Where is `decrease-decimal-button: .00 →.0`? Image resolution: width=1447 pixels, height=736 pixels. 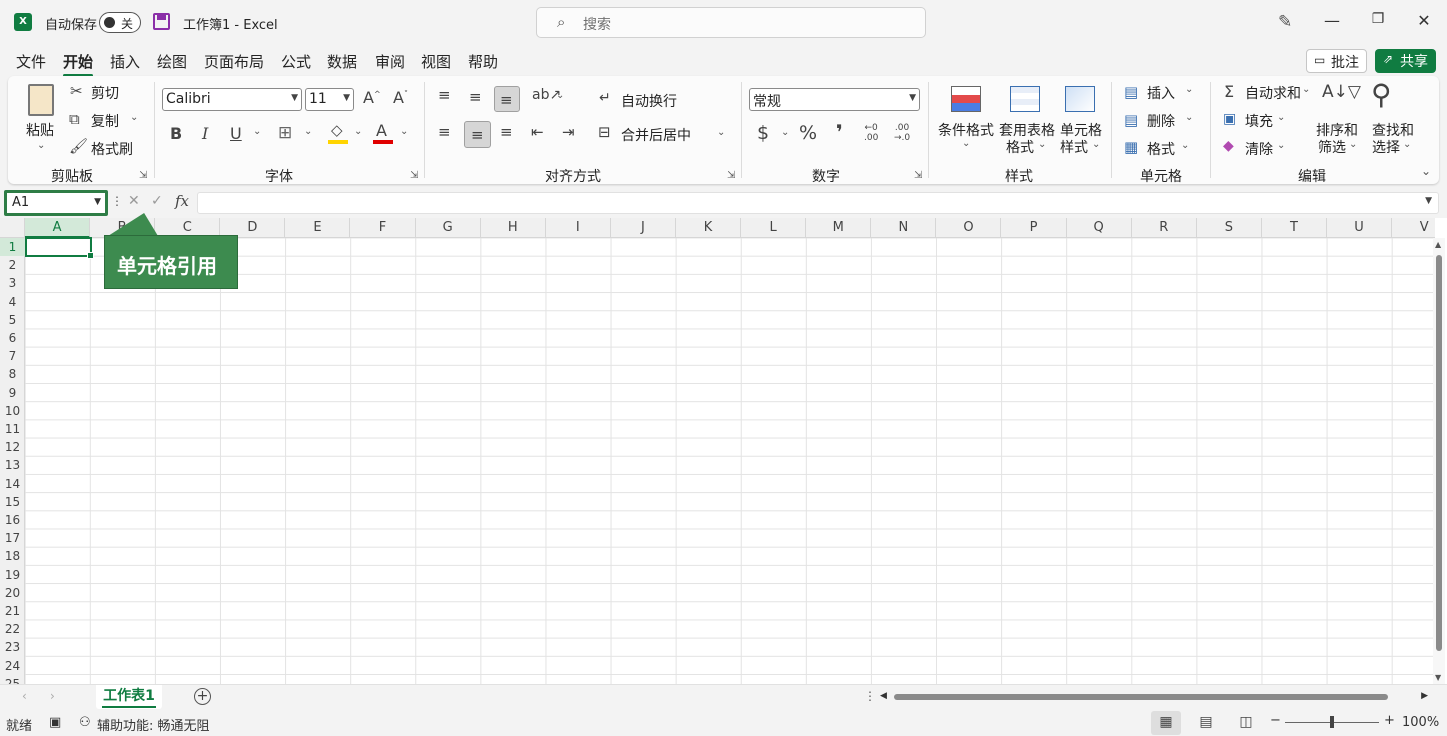
decrease-decimal-button: .00 →.0 is located at coordinates (902, 133).